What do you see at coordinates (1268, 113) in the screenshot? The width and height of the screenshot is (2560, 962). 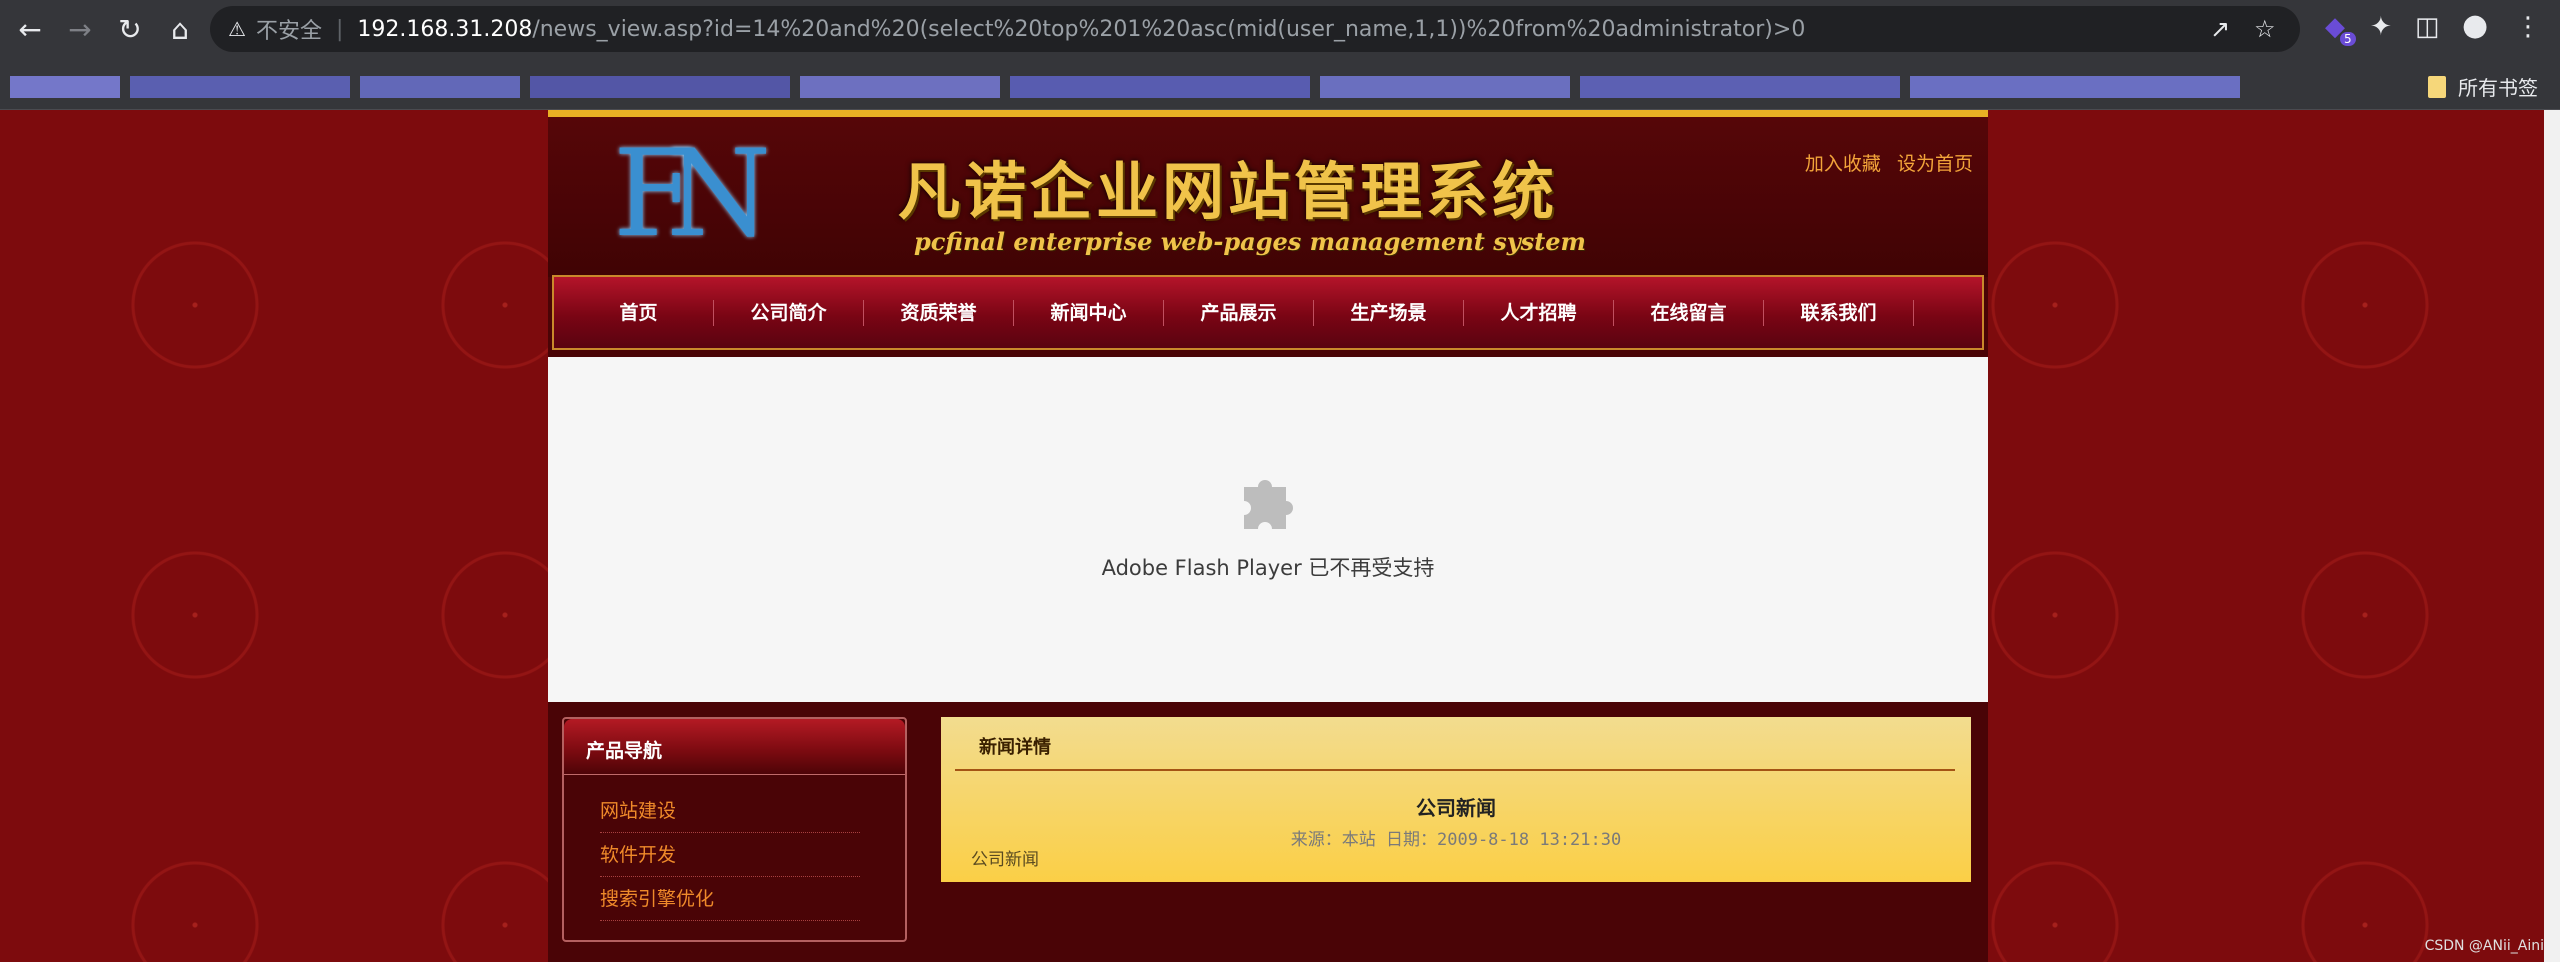 I see `top-gold-line` at bounding box center [1268, 113].